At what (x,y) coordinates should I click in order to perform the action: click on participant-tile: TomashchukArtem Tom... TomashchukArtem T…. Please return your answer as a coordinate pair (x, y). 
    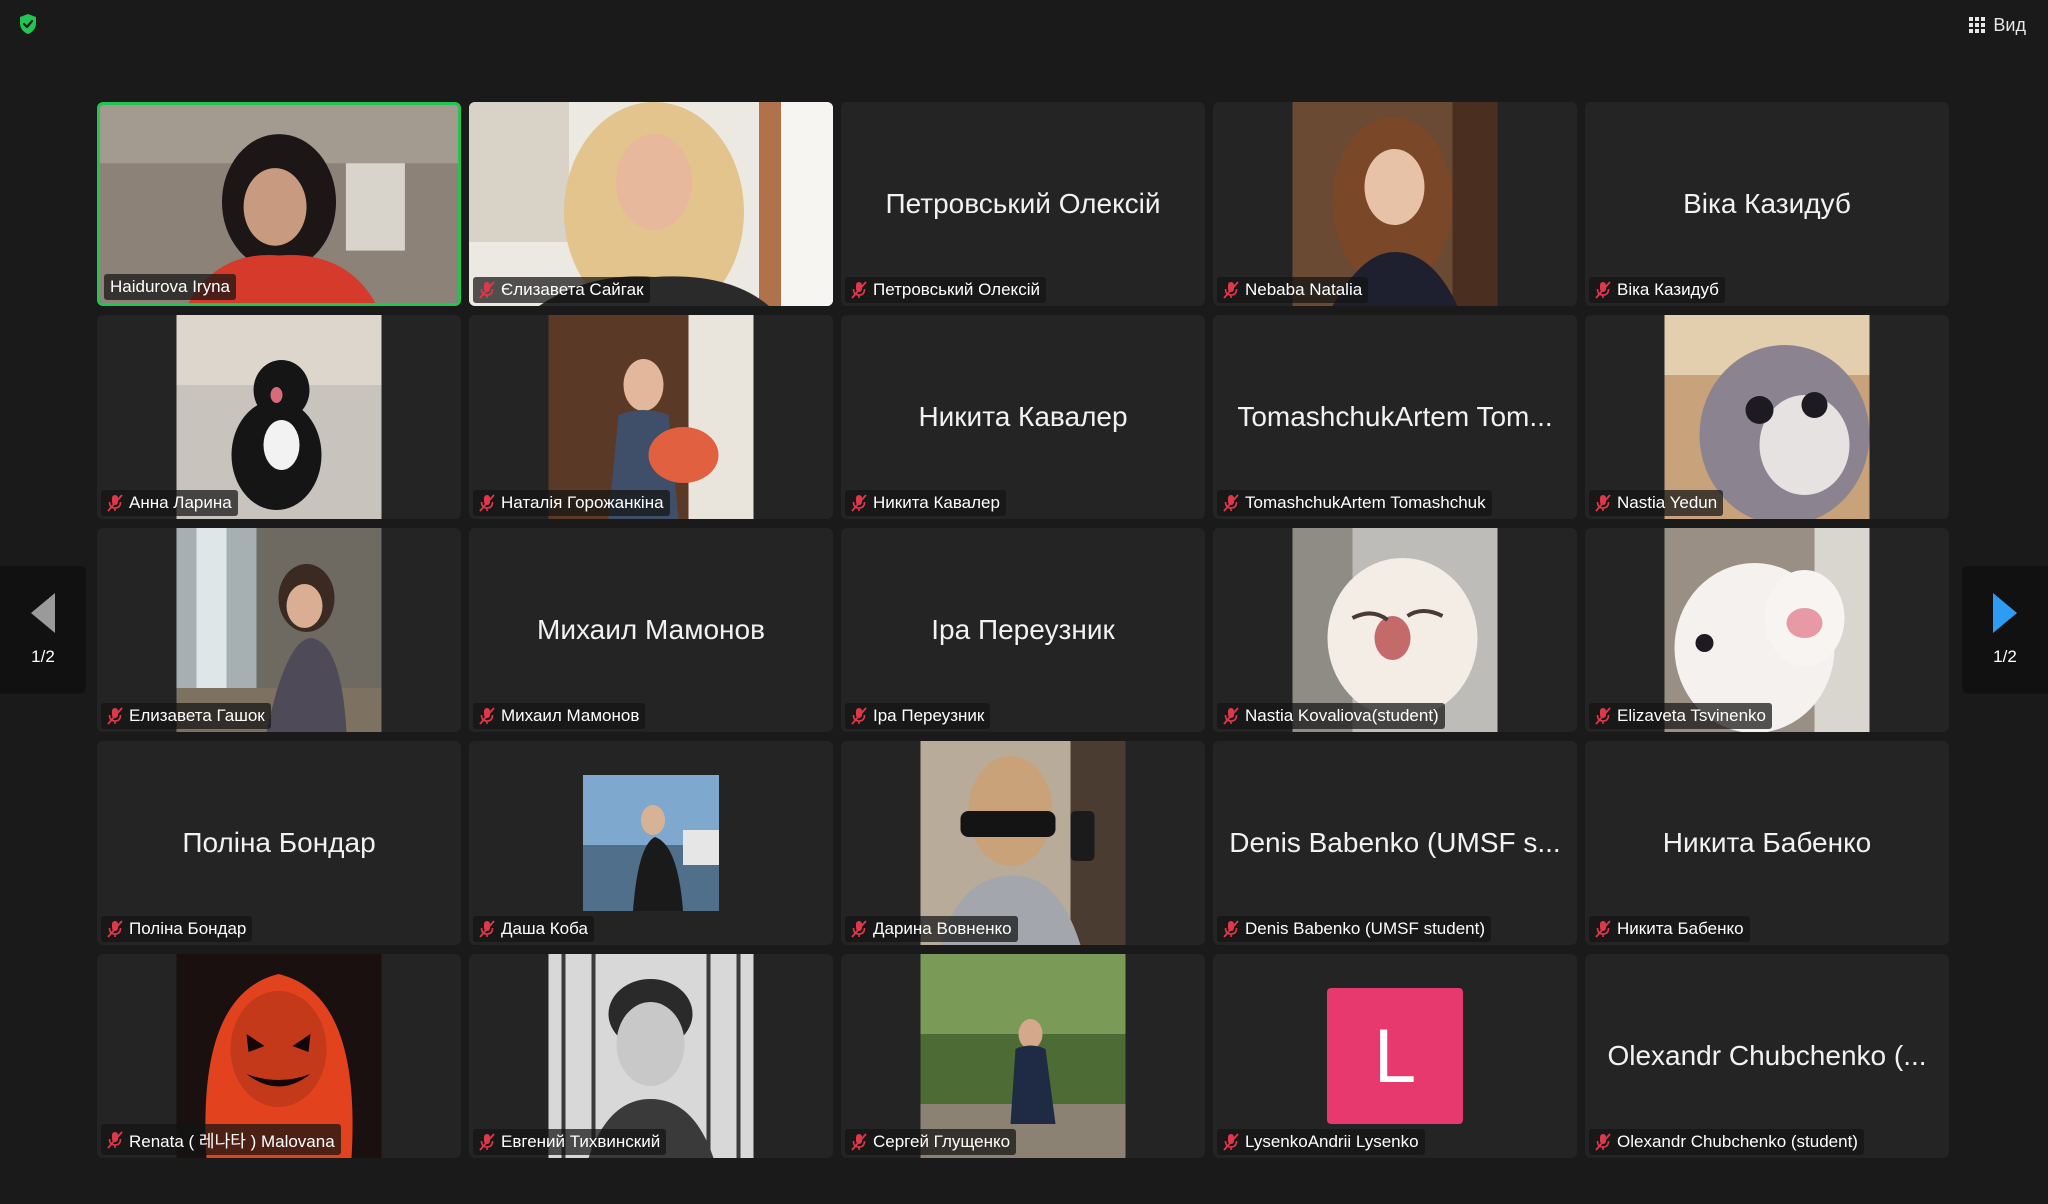
    Looking at the image, I should click on (1395, 417).